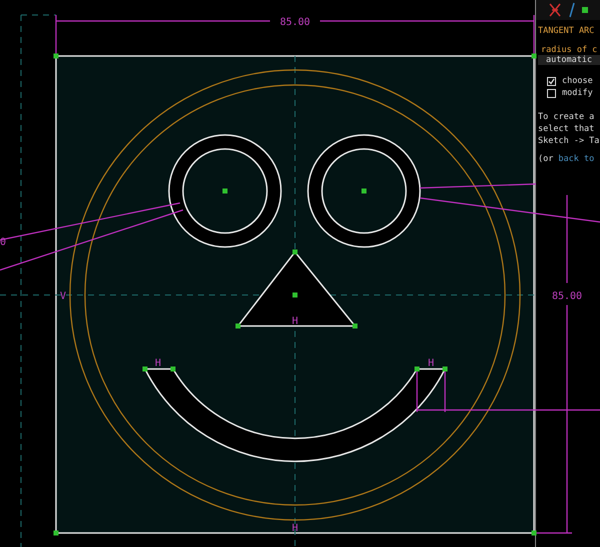  Describe the element at coordinates (585, 10) in the screenshot. I see `point-icon` at that location.